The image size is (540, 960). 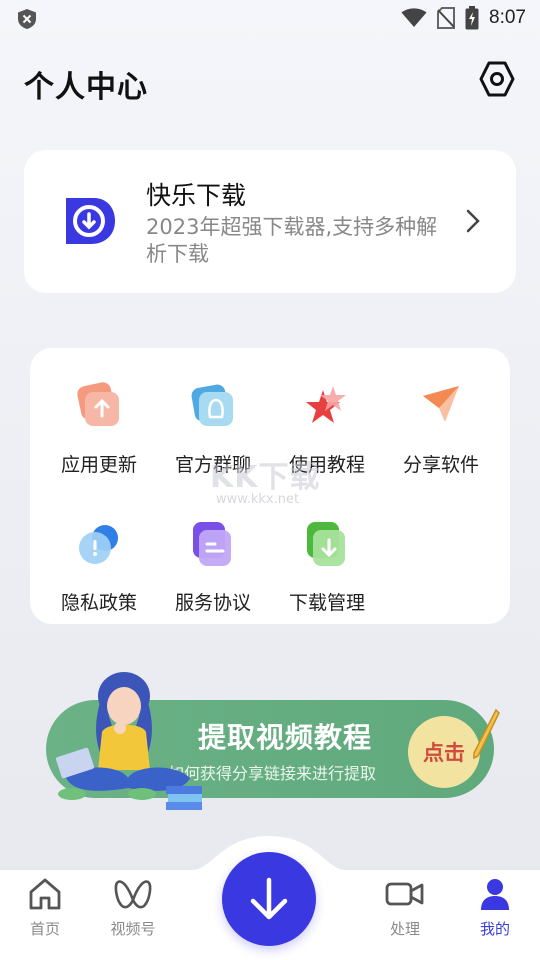 I want to click on nav-video-channel: 视频号, so click(x=133, y=912).